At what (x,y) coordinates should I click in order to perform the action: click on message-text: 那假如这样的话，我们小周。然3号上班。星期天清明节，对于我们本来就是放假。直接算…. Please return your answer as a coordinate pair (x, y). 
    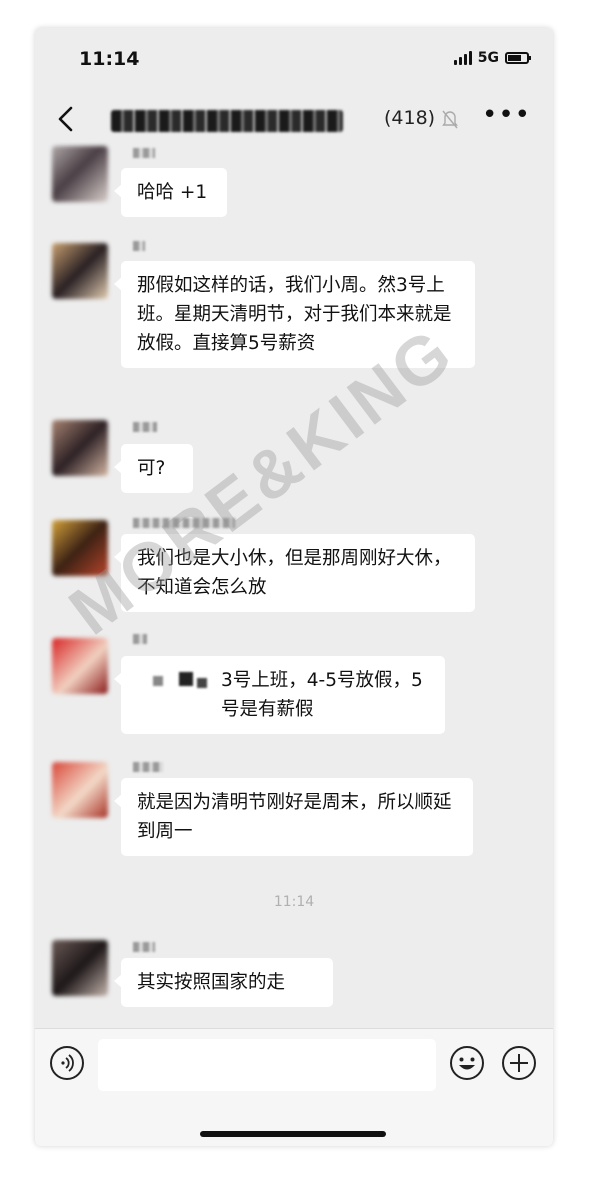
    Looking at the image, I should click on (294, 314).